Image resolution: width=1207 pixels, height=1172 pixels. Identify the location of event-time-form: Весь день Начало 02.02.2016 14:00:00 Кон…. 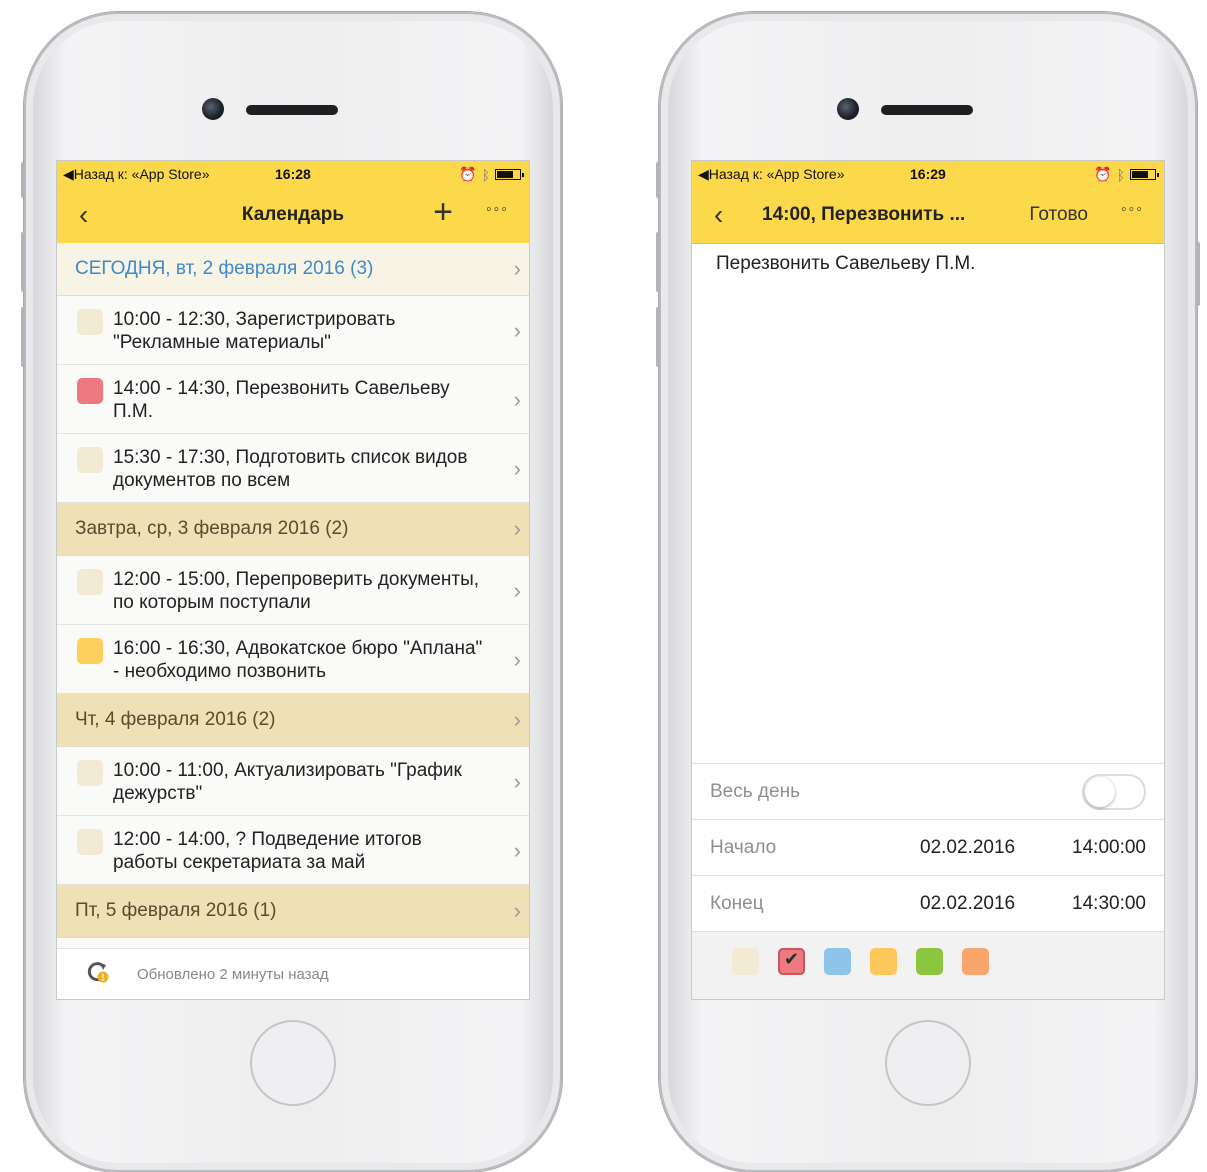
(928, 847).